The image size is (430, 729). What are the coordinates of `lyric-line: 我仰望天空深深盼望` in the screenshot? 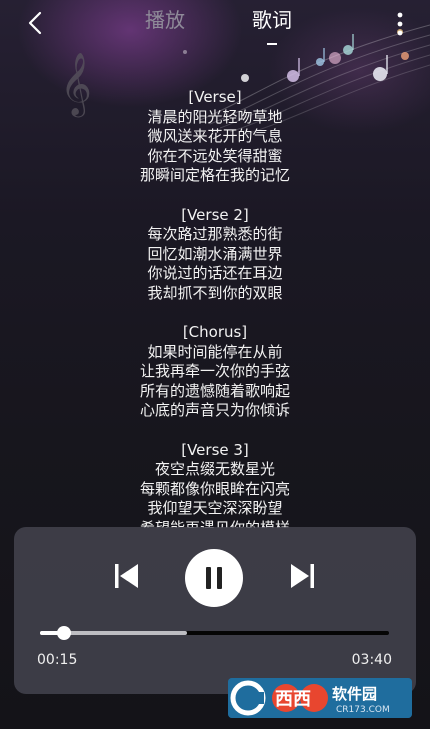 It's located at (215, 508).